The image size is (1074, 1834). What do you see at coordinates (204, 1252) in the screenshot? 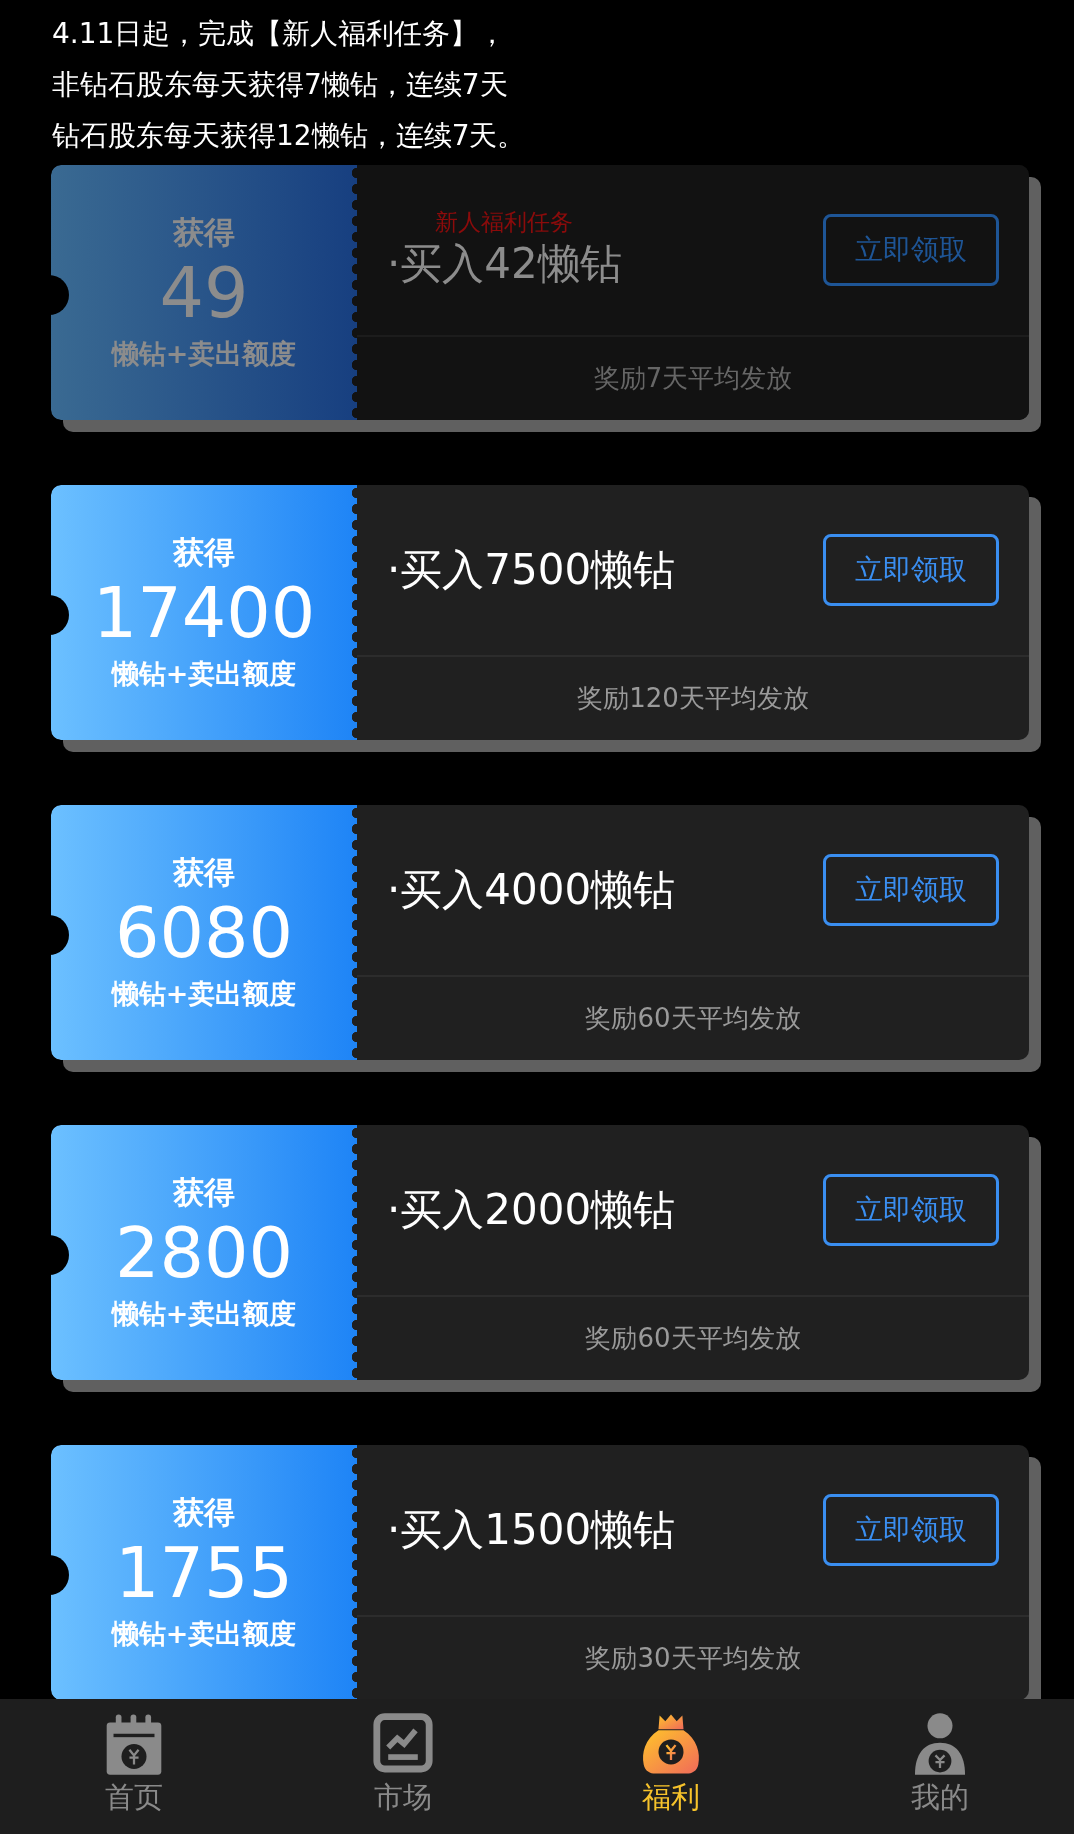
I see `reward-amount: 2800` at bounding box center [204, 1252].